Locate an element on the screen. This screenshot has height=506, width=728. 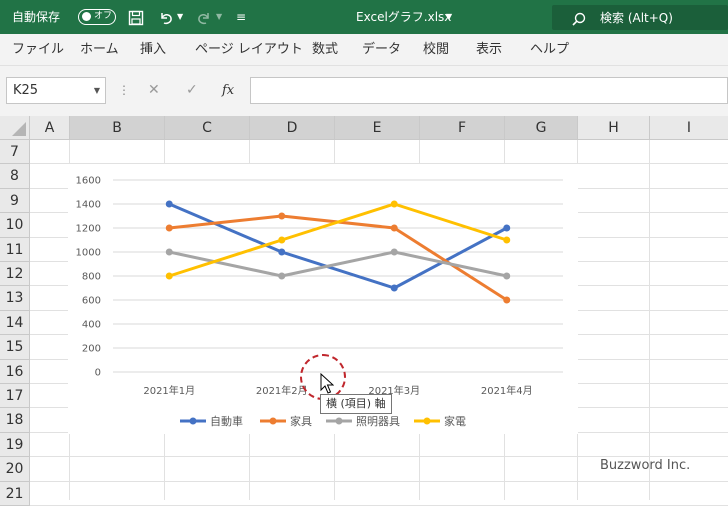
row-header-8: 8 is located at coordinates (15, 176).